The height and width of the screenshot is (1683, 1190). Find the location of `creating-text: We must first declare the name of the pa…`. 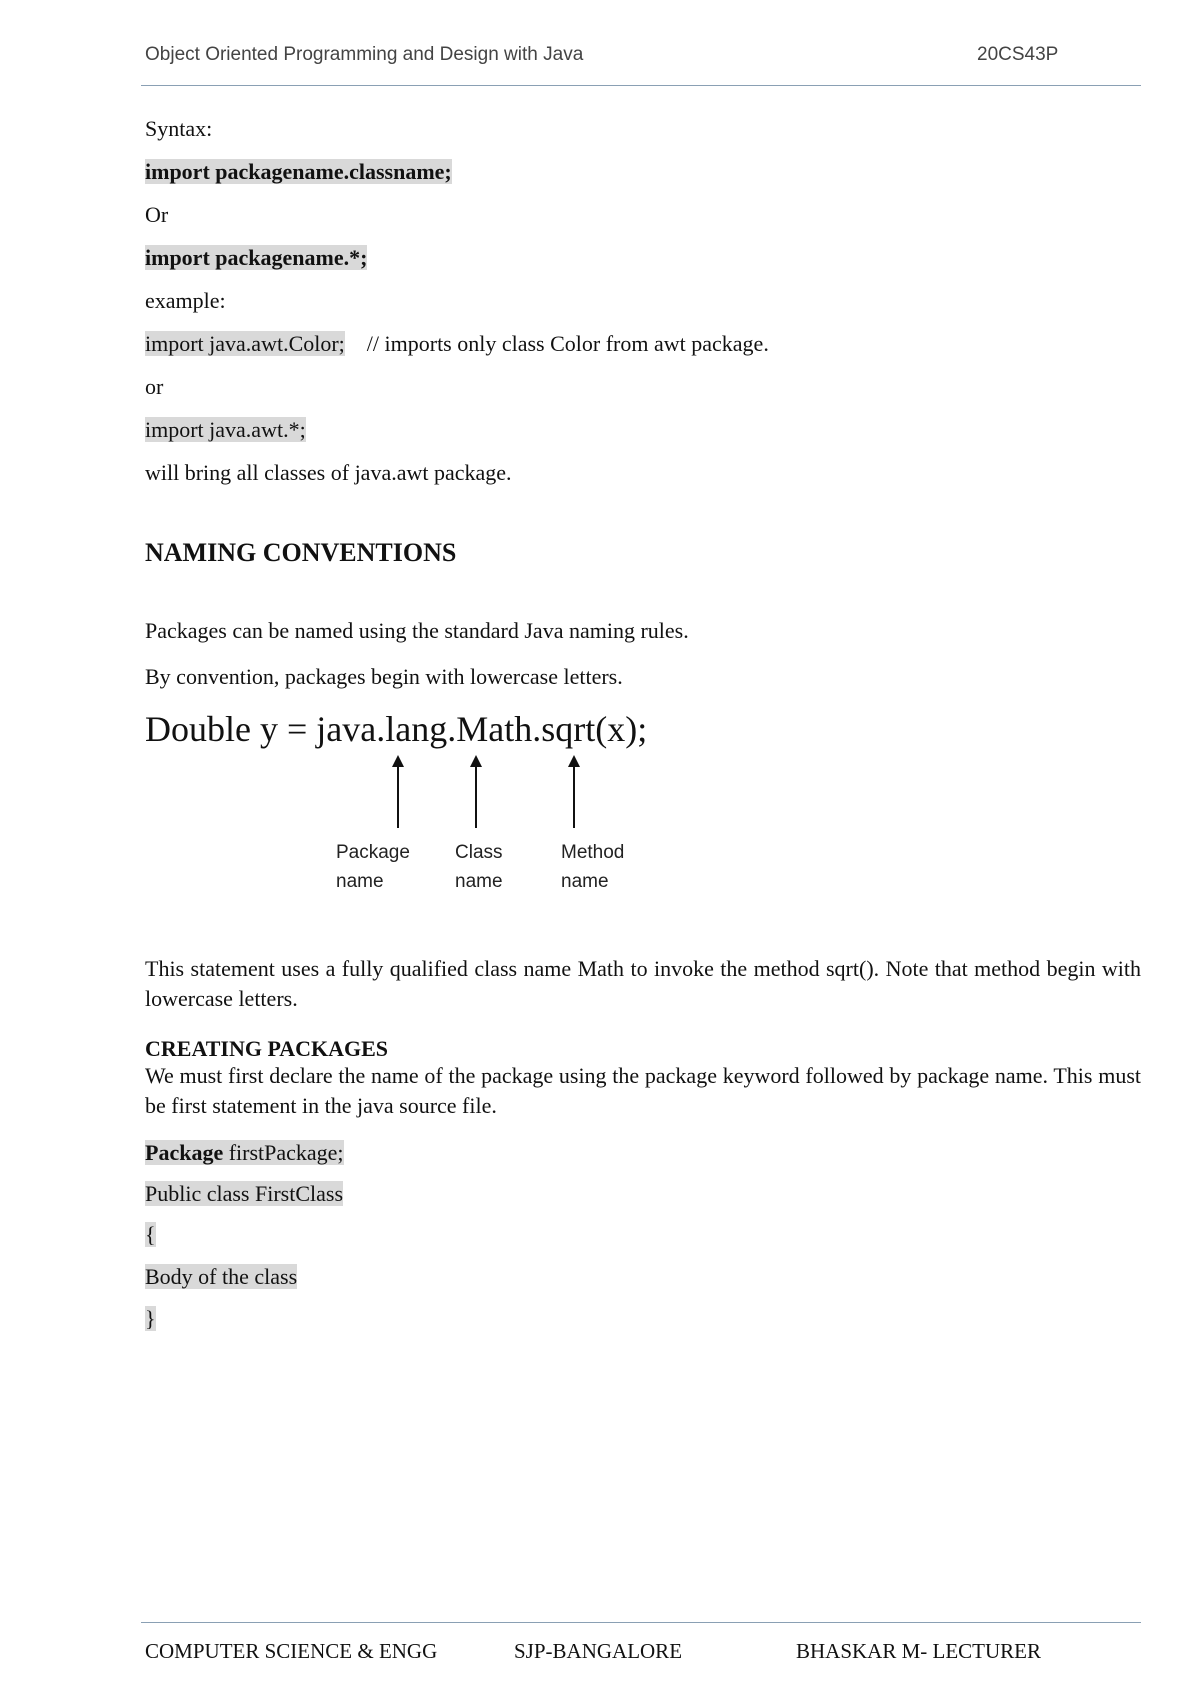

creating-text: We must first declare the name of the pa… is located at coordinates (643, 1090).